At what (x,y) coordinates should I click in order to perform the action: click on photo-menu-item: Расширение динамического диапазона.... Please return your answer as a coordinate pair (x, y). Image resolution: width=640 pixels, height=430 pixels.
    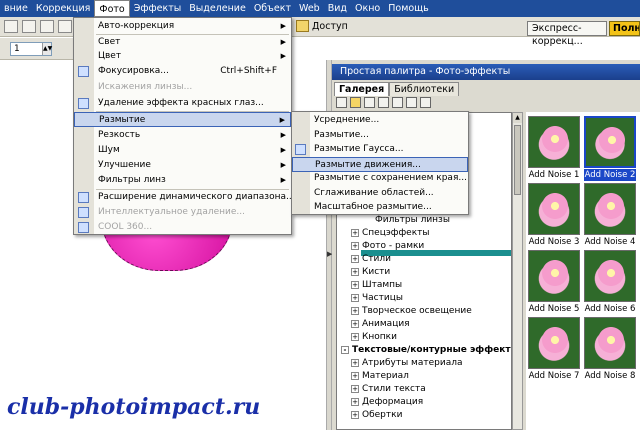
    Looking at the image, I should click on (184, 197).